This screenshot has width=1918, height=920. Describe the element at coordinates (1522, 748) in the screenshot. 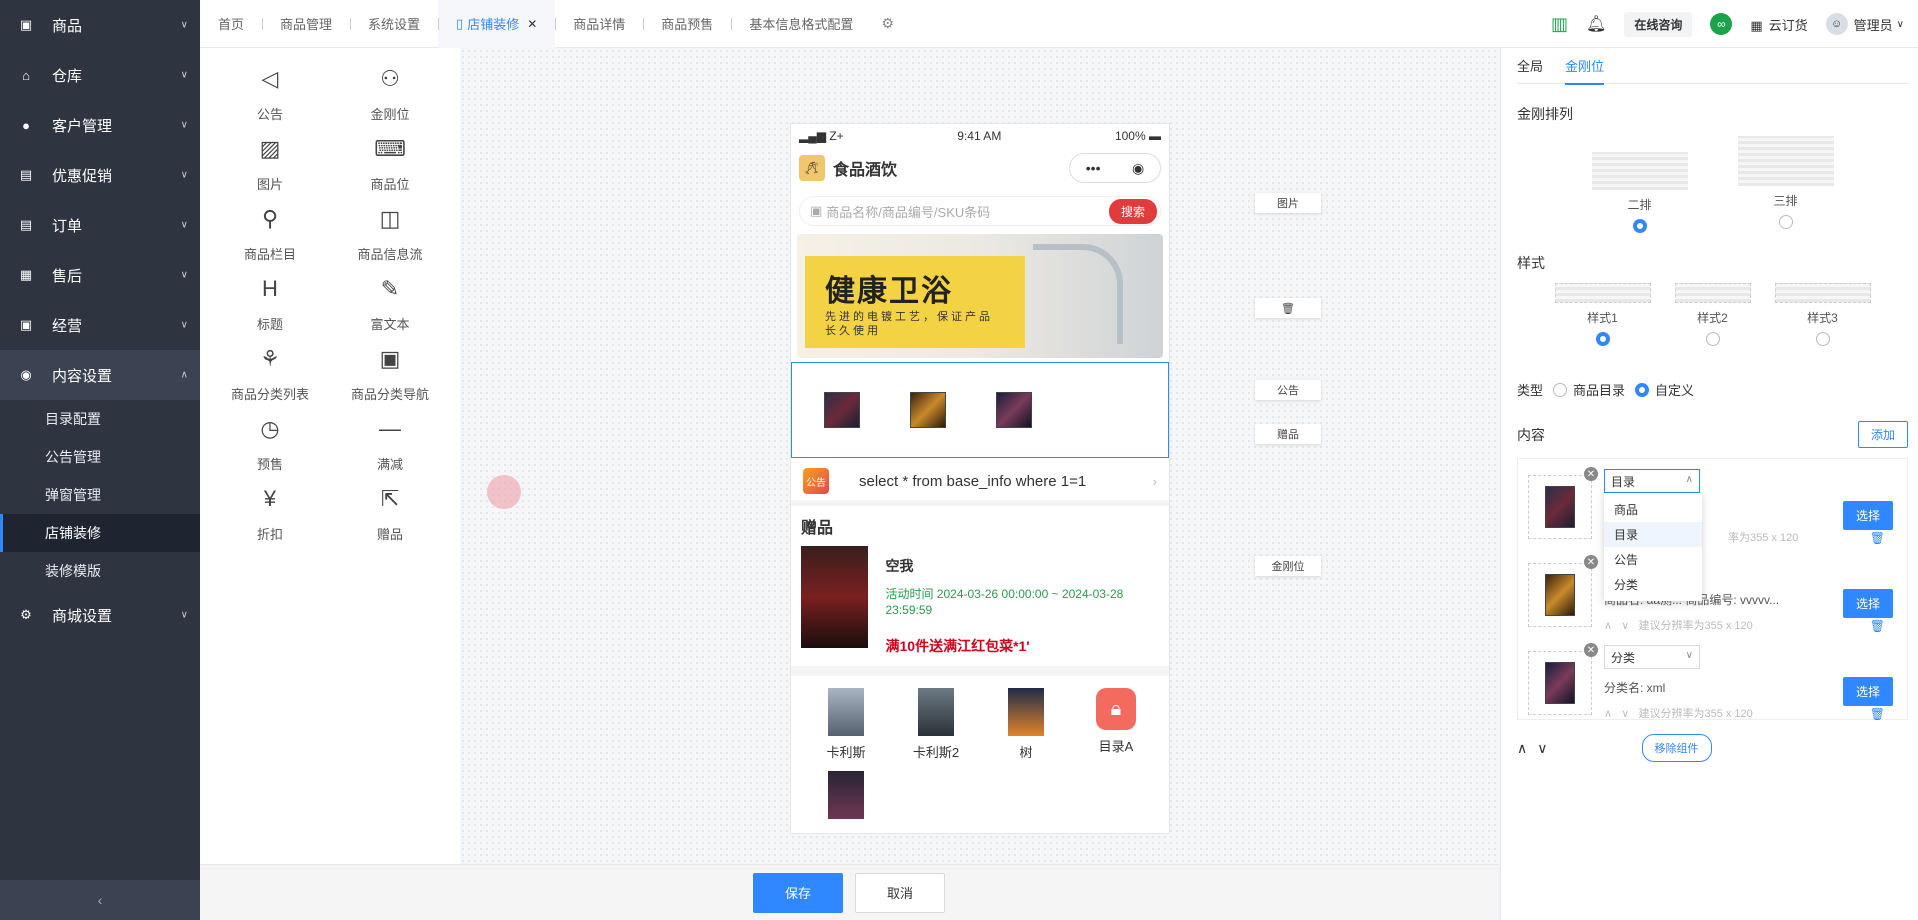

I see `move-up-icon: ∧` at that location.